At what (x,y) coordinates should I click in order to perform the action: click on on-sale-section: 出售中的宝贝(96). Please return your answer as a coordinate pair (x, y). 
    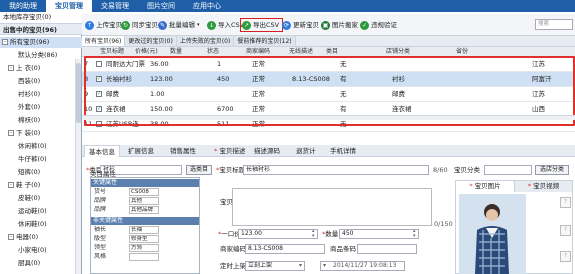
    Looking at the image, I should click on (41, 29).